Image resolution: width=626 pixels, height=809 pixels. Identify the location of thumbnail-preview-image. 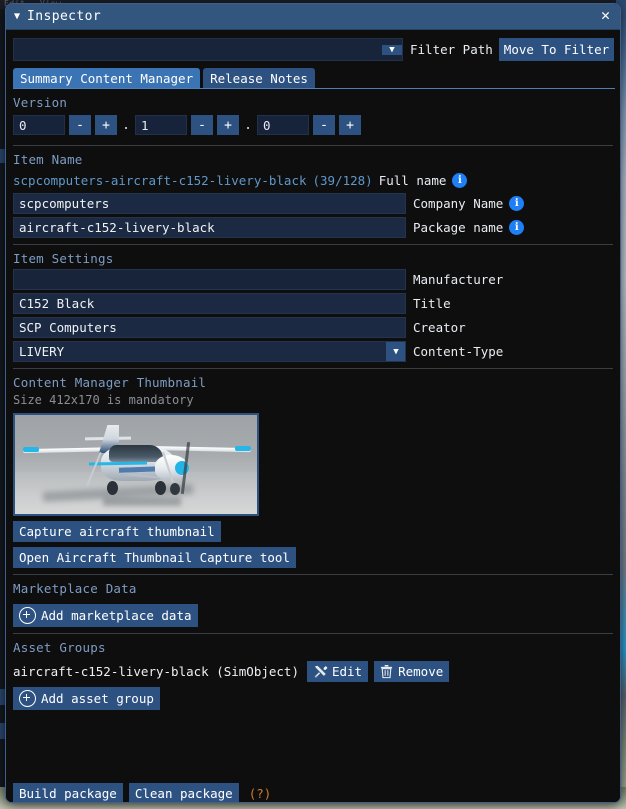
(136, 464).